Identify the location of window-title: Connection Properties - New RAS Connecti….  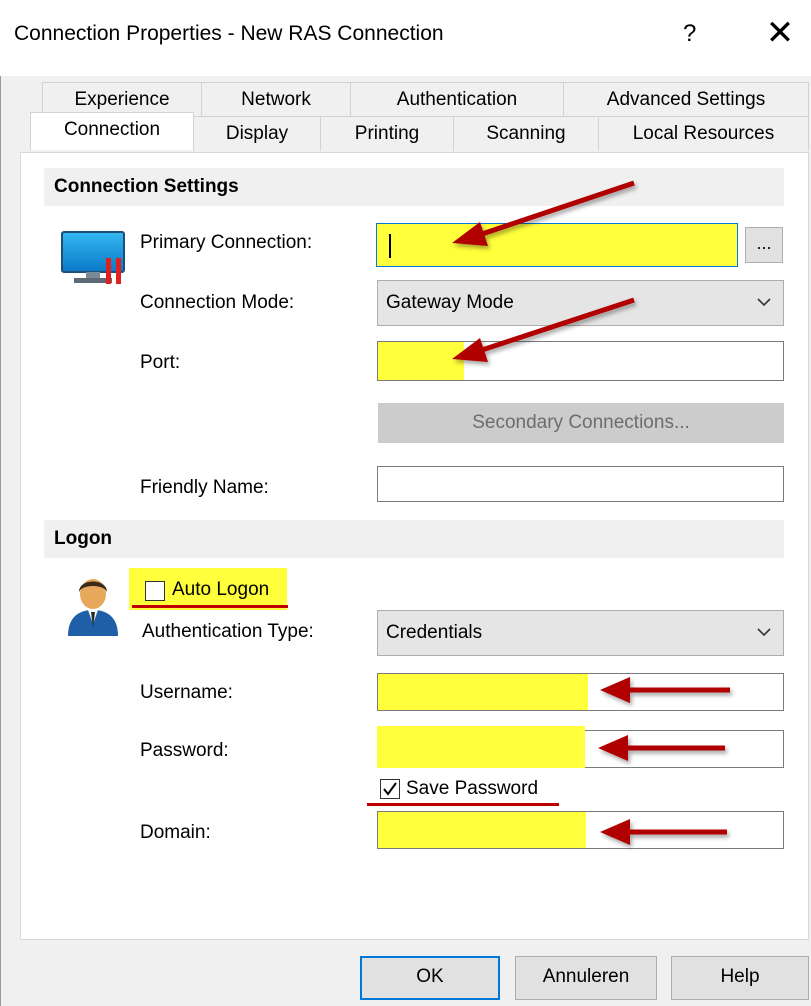
(229, 33).